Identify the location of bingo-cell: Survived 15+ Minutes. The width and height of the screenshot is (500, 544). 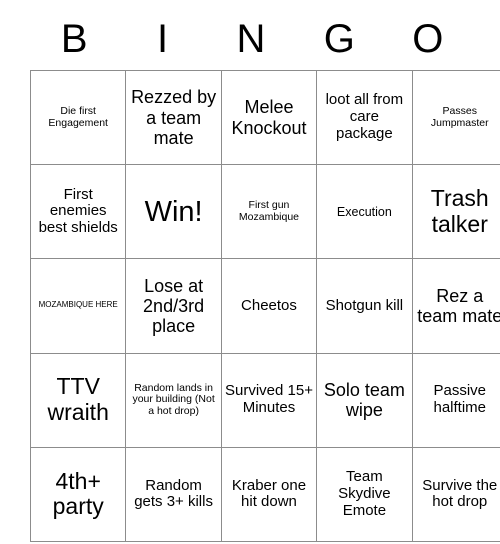
(269, 400).